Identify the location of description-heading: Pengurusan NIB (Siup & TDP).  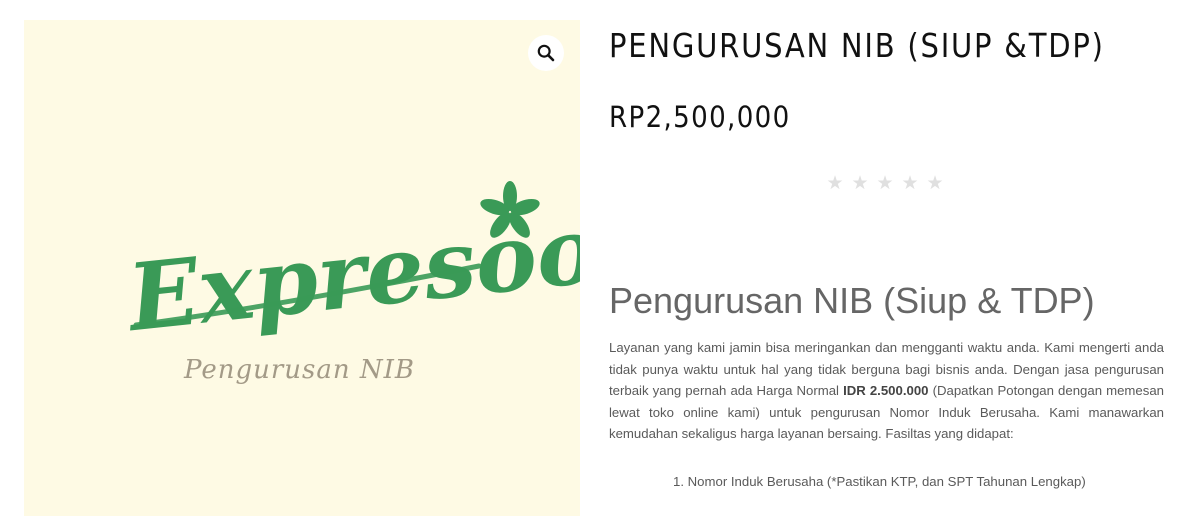
(852, 300).